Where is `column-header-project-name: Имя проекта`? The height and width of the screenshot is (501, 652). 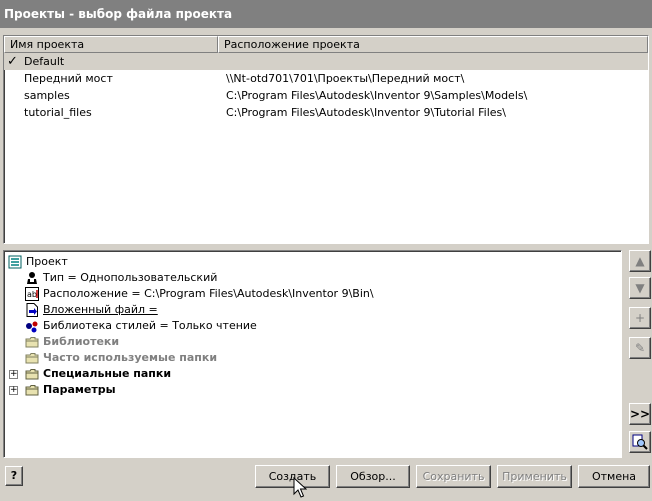 column-header-project-name: Имя проекта is located at coordinates (111, 44).